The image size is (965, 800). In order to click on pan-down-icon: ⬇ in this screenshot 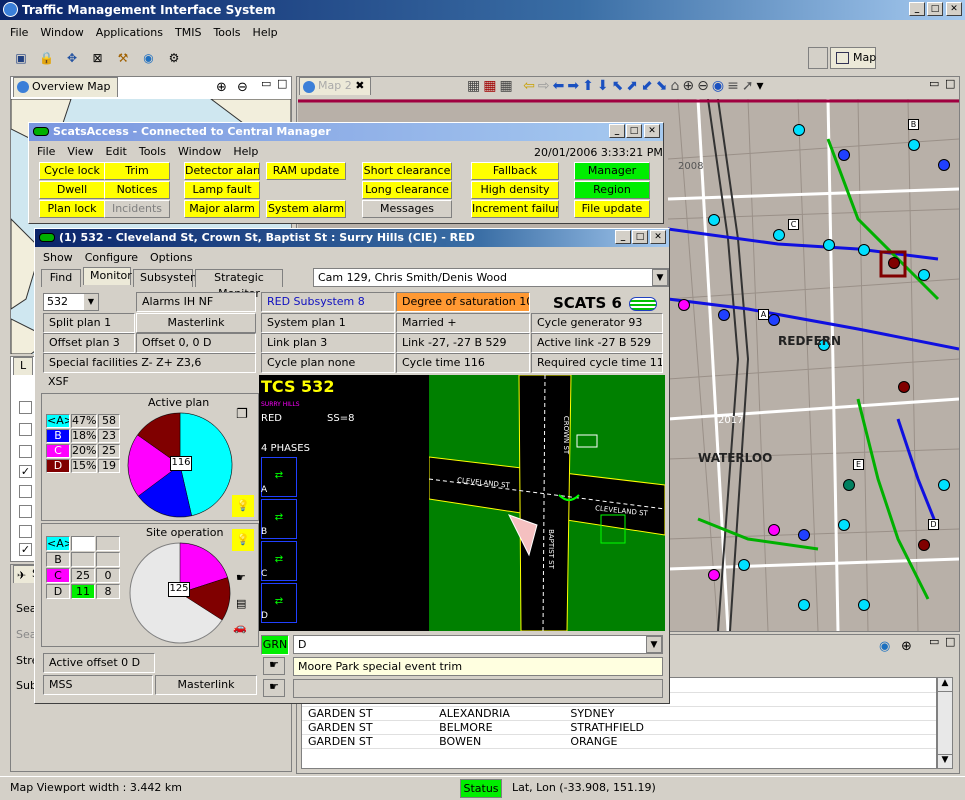, I will do `click(604, 86)`.